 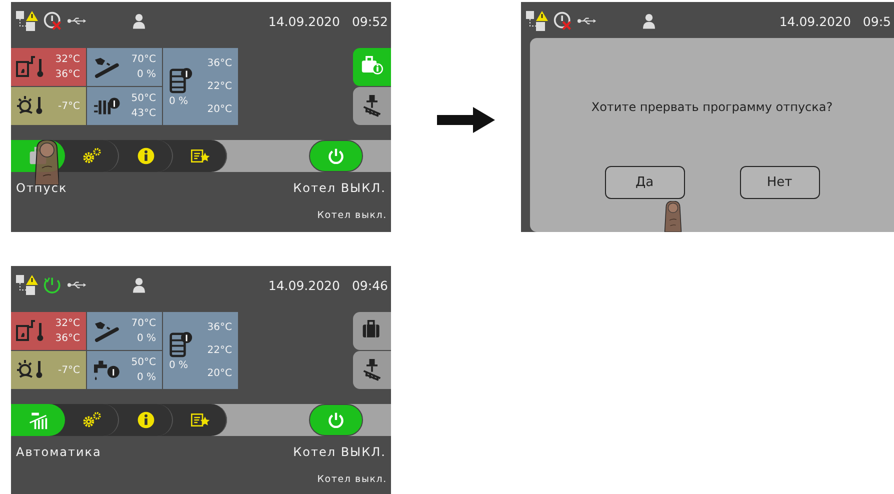 I want to click on dialog-message: Хотите прервать программу отпуска?, so click(x=712, y=107).